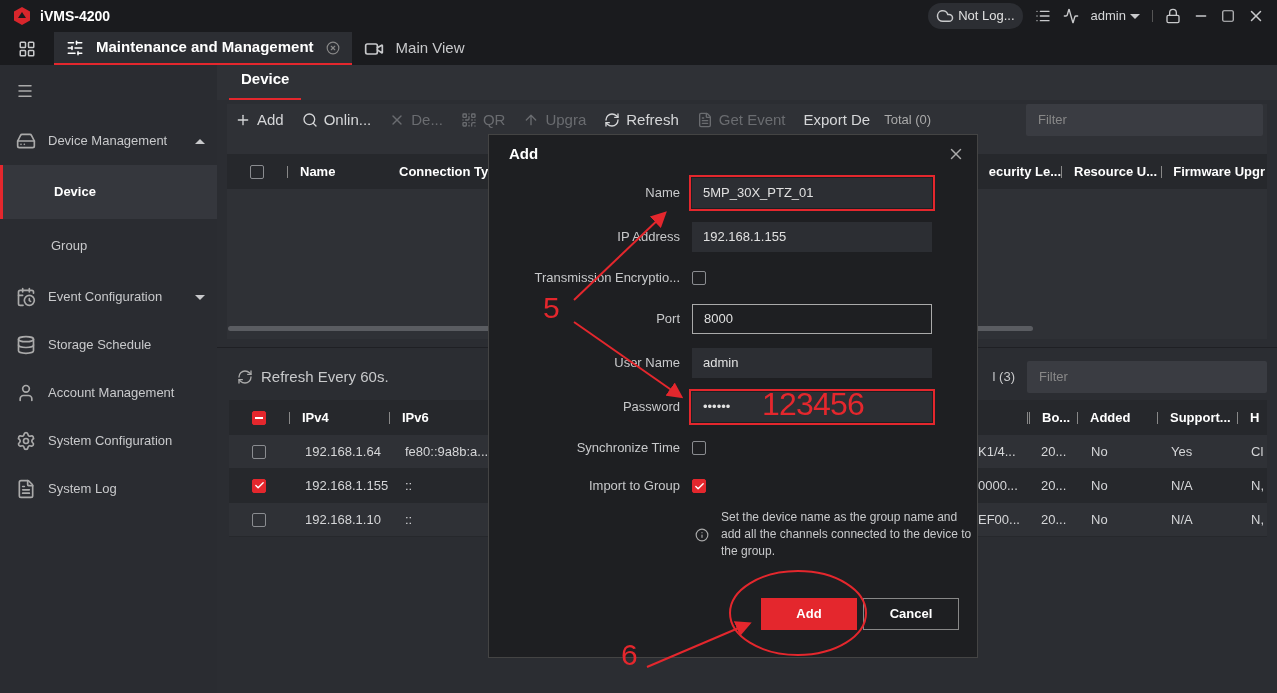 Image resolution: width=1277 pixels, height=693 pixels. What do you see at coordinates (1003, 377) in the screenshot?
I see `online-total: l (3)` at bounding box center [1003, 377].